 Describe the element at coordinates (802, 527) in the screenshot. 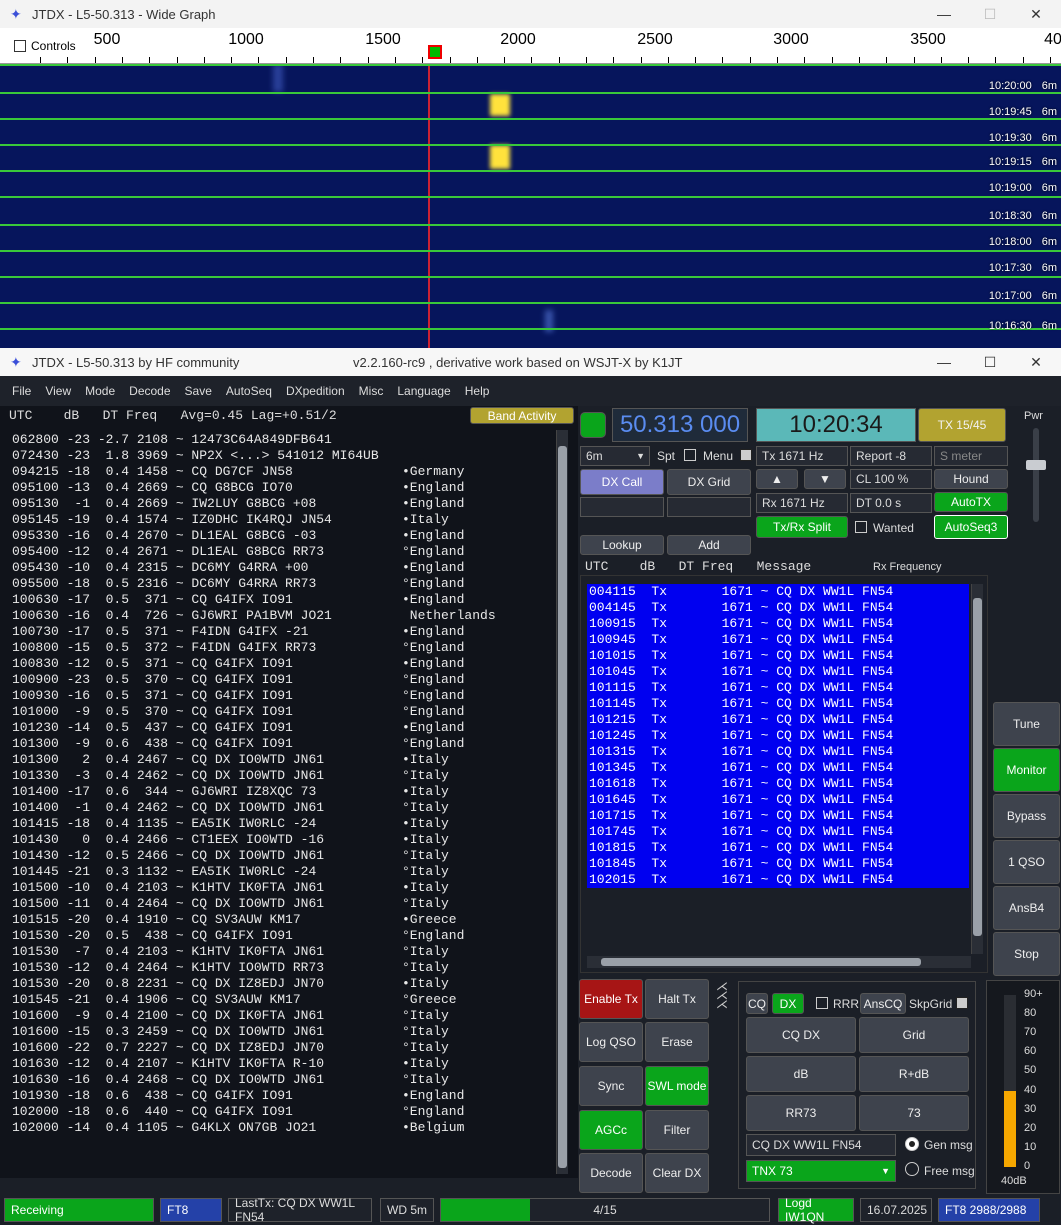

I see `tx-rx-split-button: Tx/Rx Split` at that location.